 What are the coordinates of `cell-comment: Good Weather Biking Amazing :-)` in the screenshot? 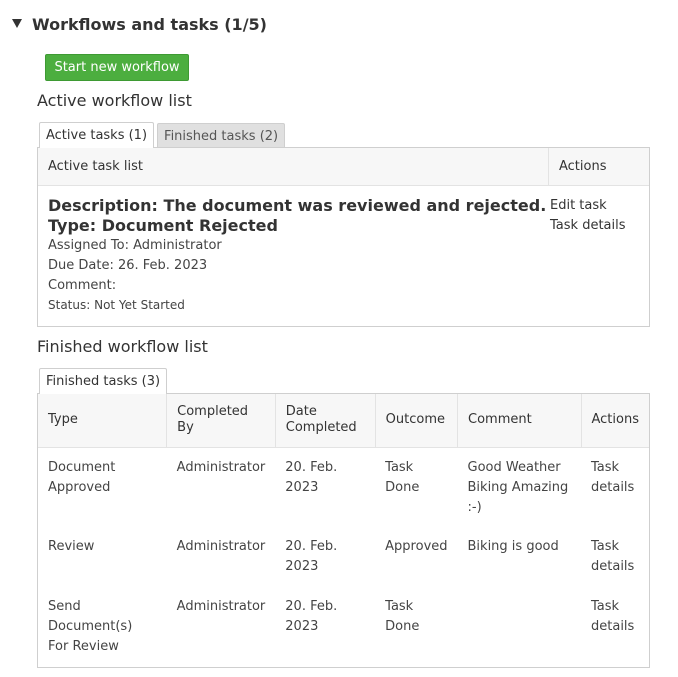 It's located at (518, 487).